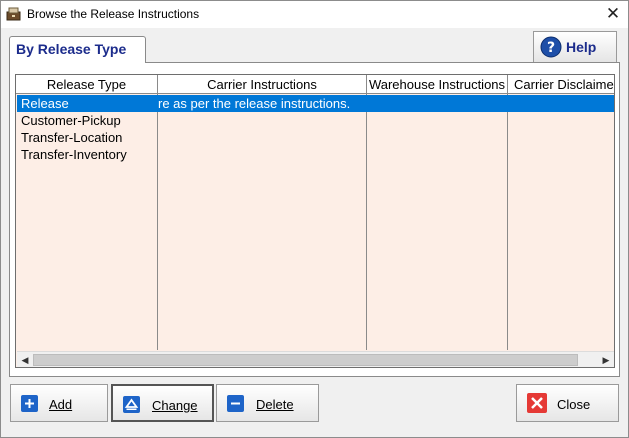 Image resolution: width=629 pixels, height=438 pixels. I want to click on column-header-carrier-disclaimer: Carrier Disclaimer, so click(561, 84).